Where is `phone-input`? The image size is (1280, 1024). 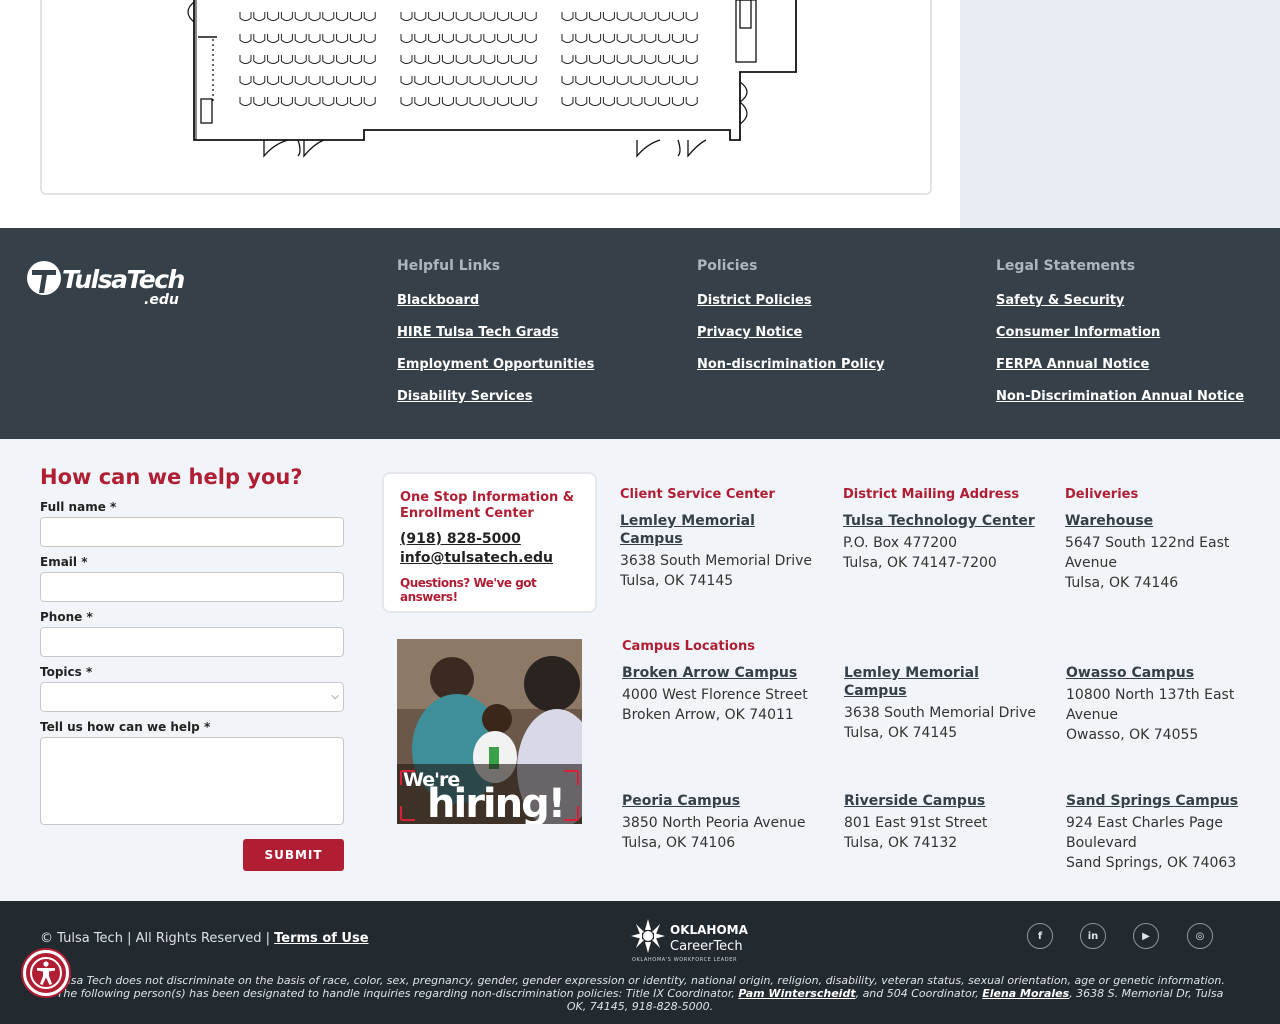 phone-input is located at coordinates (192, 642).